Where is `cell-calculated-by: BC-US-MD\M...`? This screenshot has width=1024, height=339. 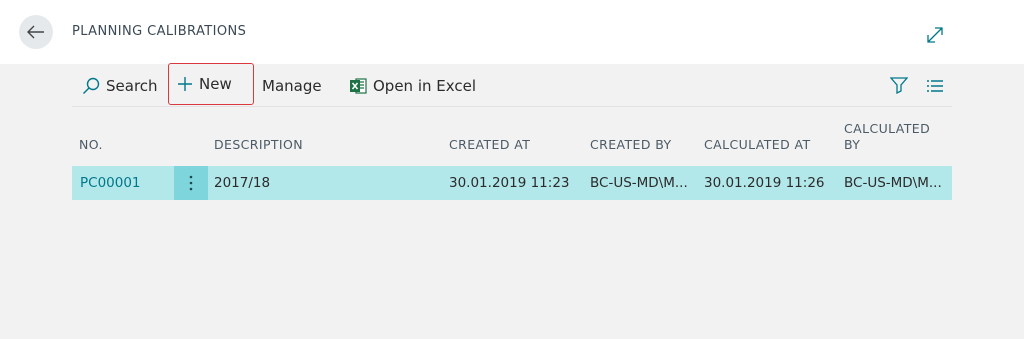
cell-calculated-by: BC-US-MD\M... is located at coordinates (893, 183).